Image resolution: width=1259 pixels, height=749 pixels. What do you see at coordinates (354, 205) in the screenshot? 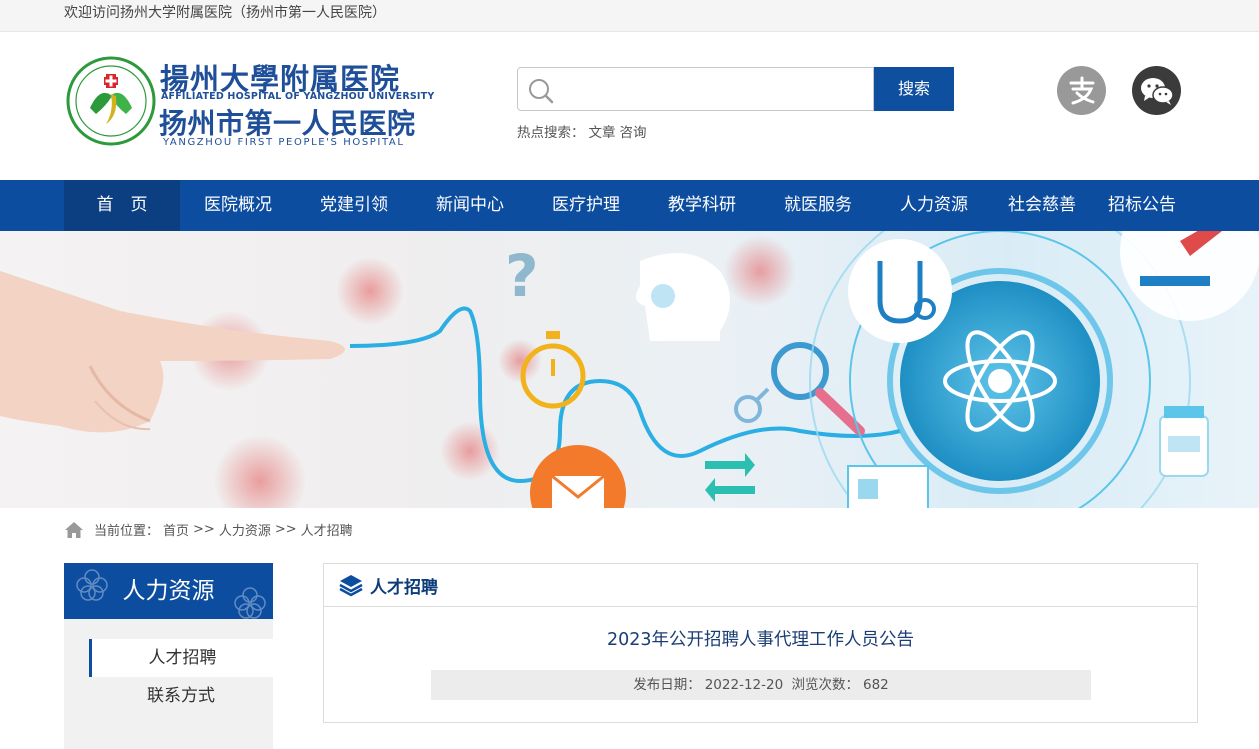
I see `nav-item-party: 党建引领` at bounding box center [354, 205].